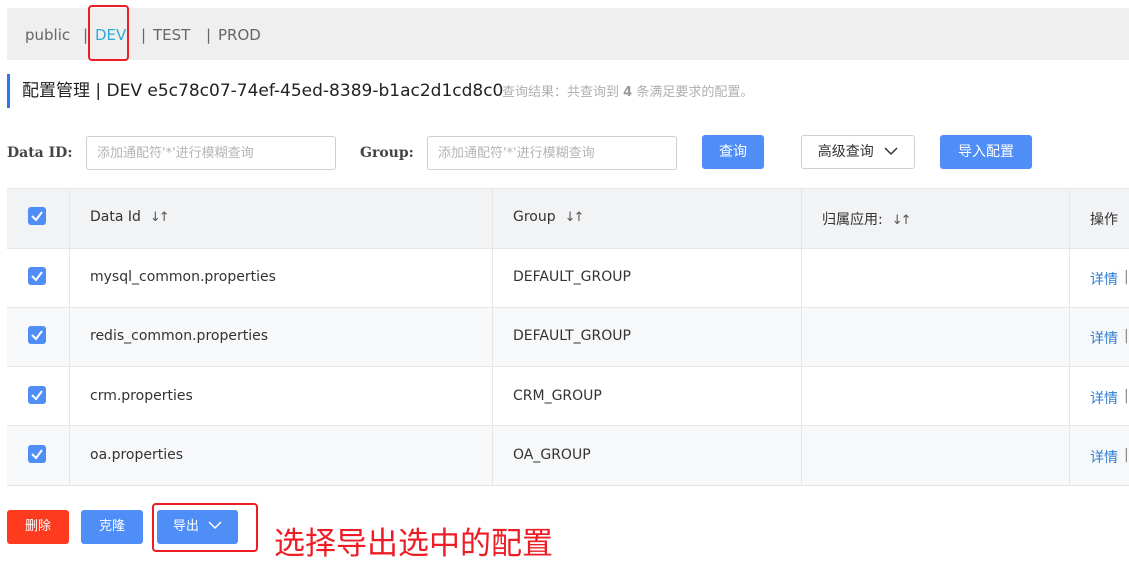 The width and height of the screenshot is (1129, 586). I want to click on namespace-tab-public: public, so click(47, 34).